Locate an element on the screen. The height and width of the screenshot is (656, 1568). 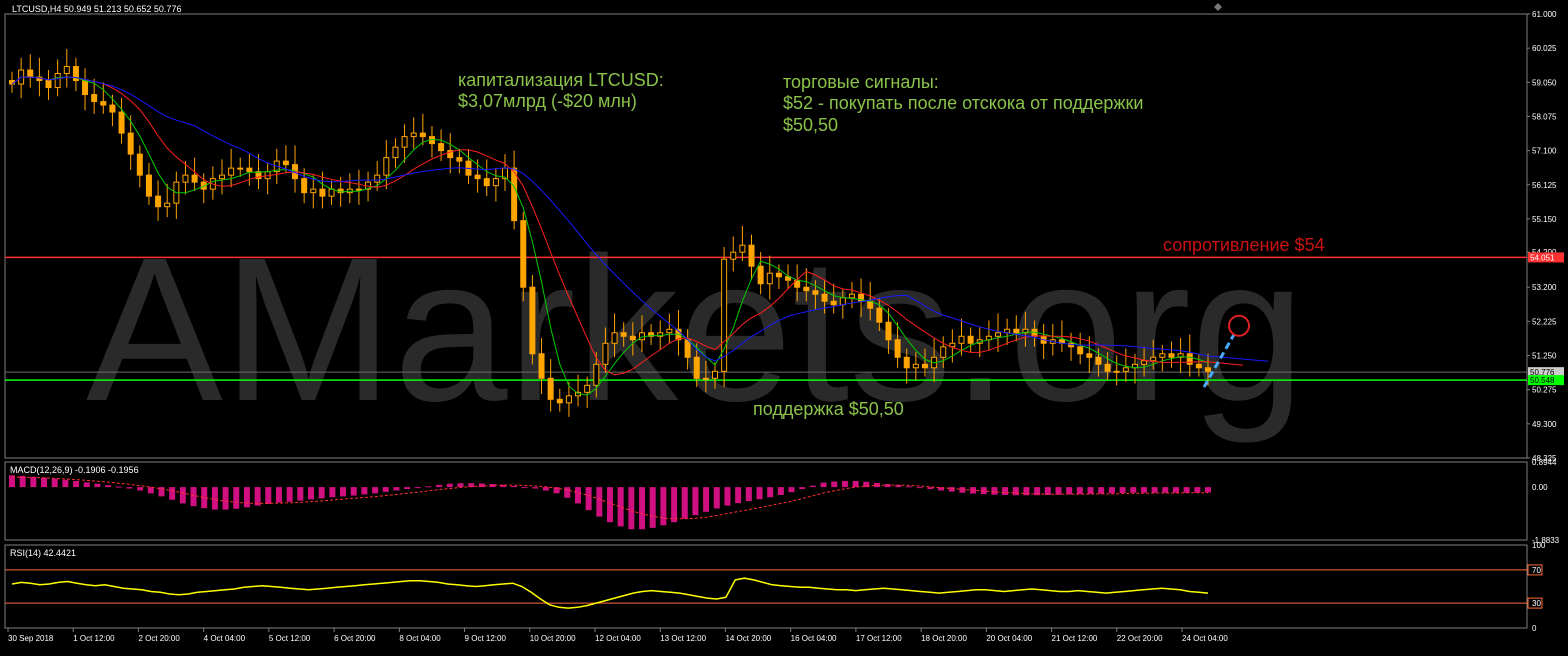
rsi-title: RSI(14) 42.4421 is located at coordinates (43, 553).